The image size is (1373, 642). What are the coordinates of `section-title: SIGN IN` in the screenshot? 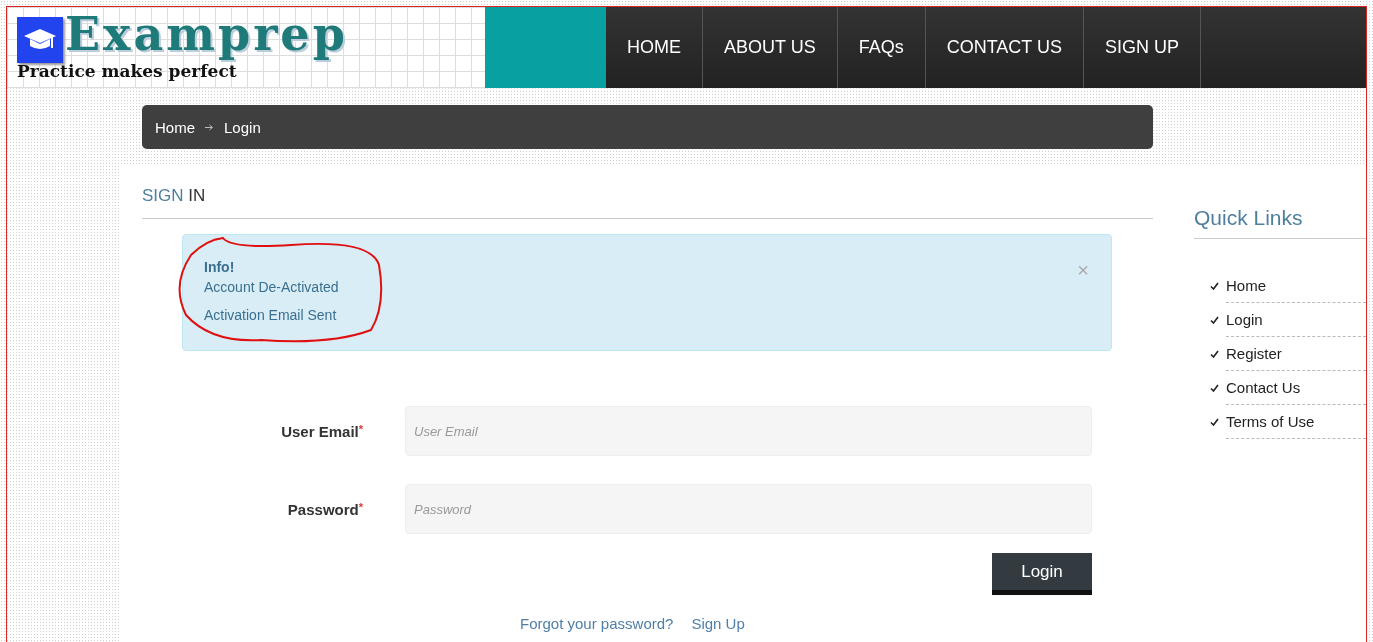 It's located at (647, 202).